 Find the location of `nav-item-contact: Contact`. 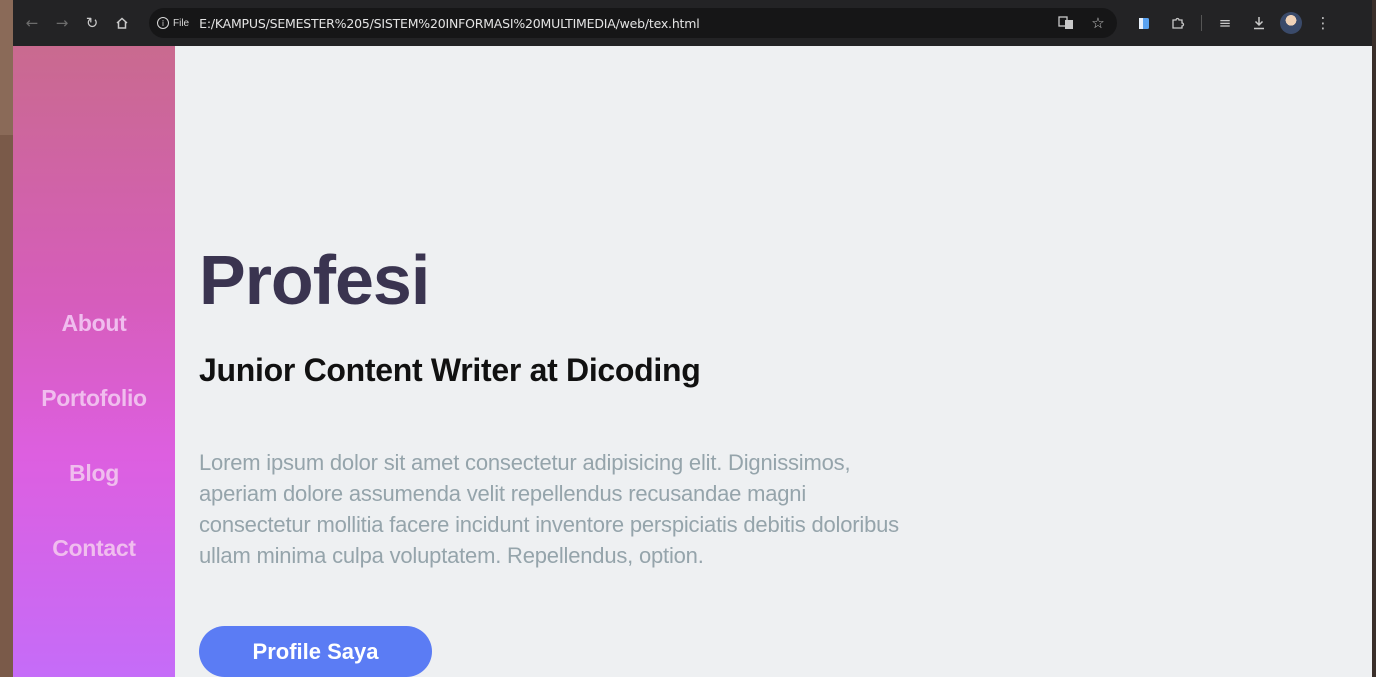

nav-item-contact: Contact is located at coordinates (94, 548).